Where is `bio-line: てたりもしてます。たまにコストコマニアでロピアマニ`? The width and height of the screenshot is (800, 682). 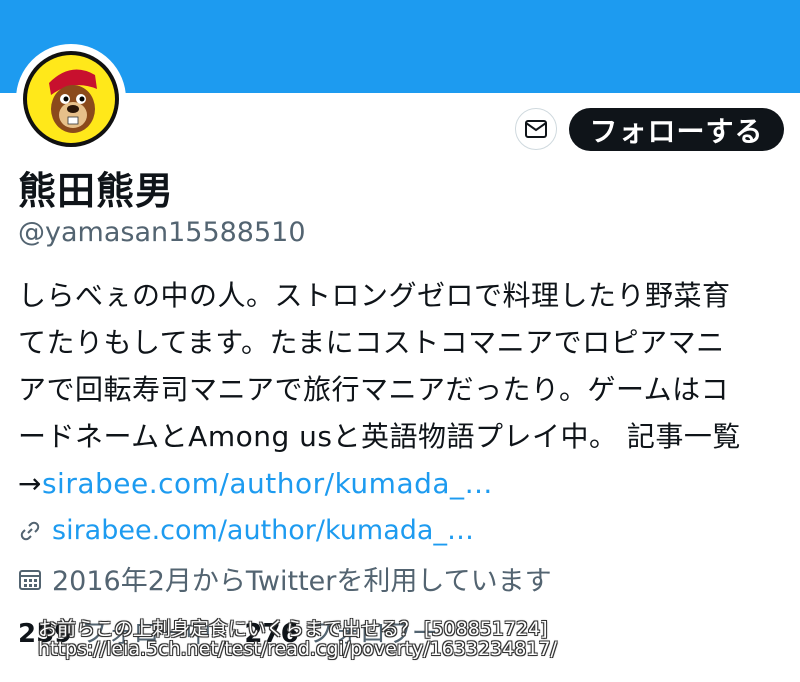 bio-line: てたりもしてます。たまにコストコマニアでロピアマニ is located at coordinates (371, 342).